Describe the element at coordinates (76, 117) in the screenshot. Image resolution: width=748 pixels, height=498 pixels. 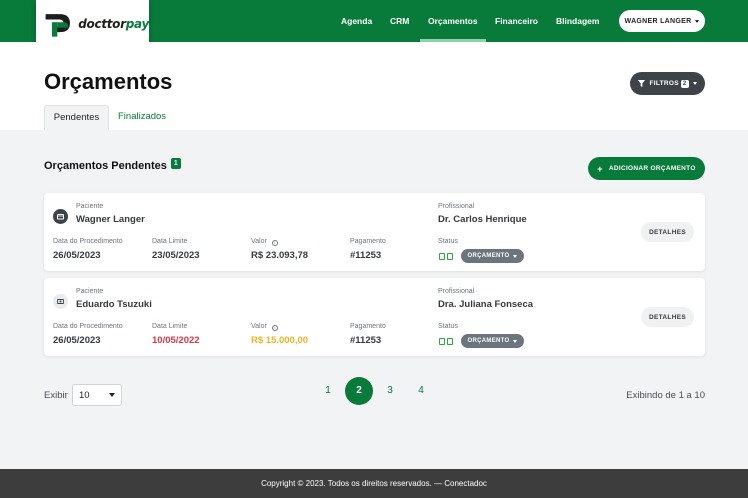
I see `tab-pendentes: Pendentes` at that location.